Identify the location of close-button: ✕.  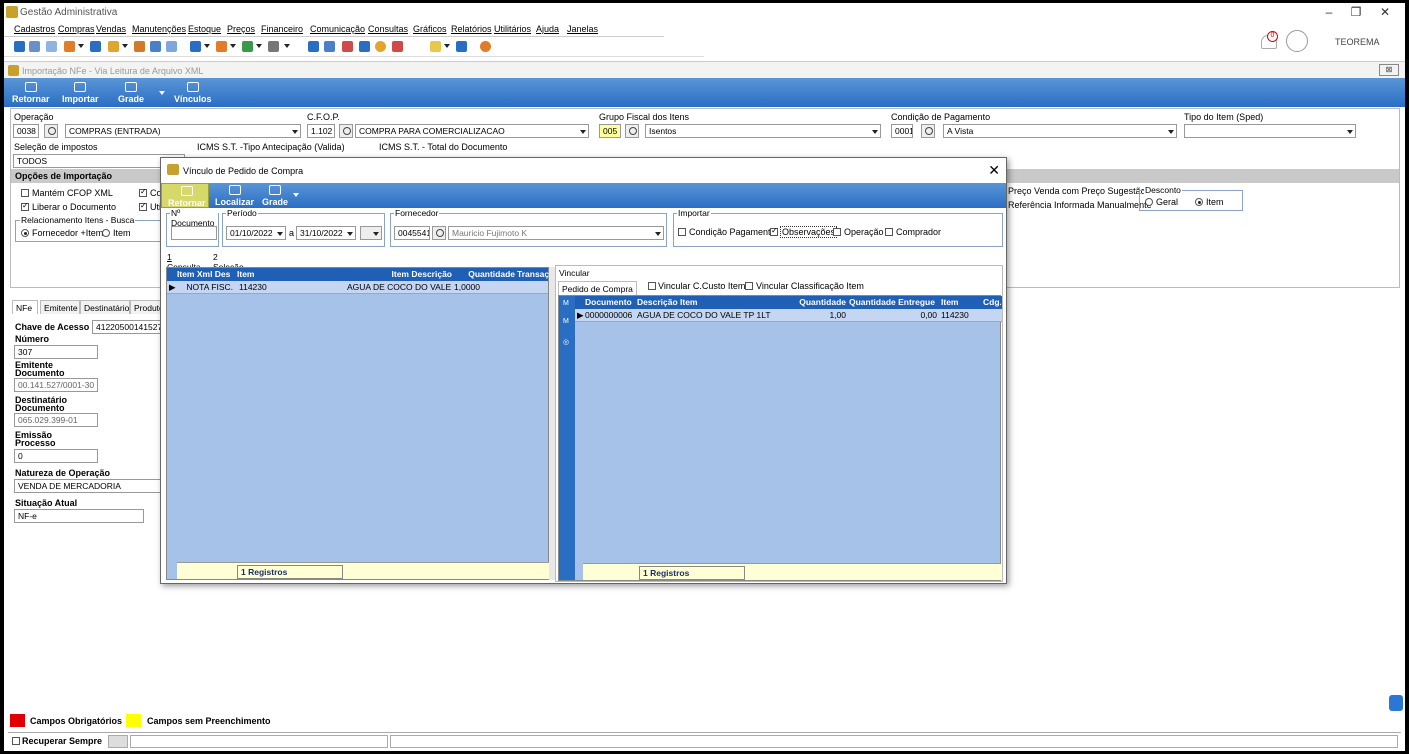
(1385, 12).